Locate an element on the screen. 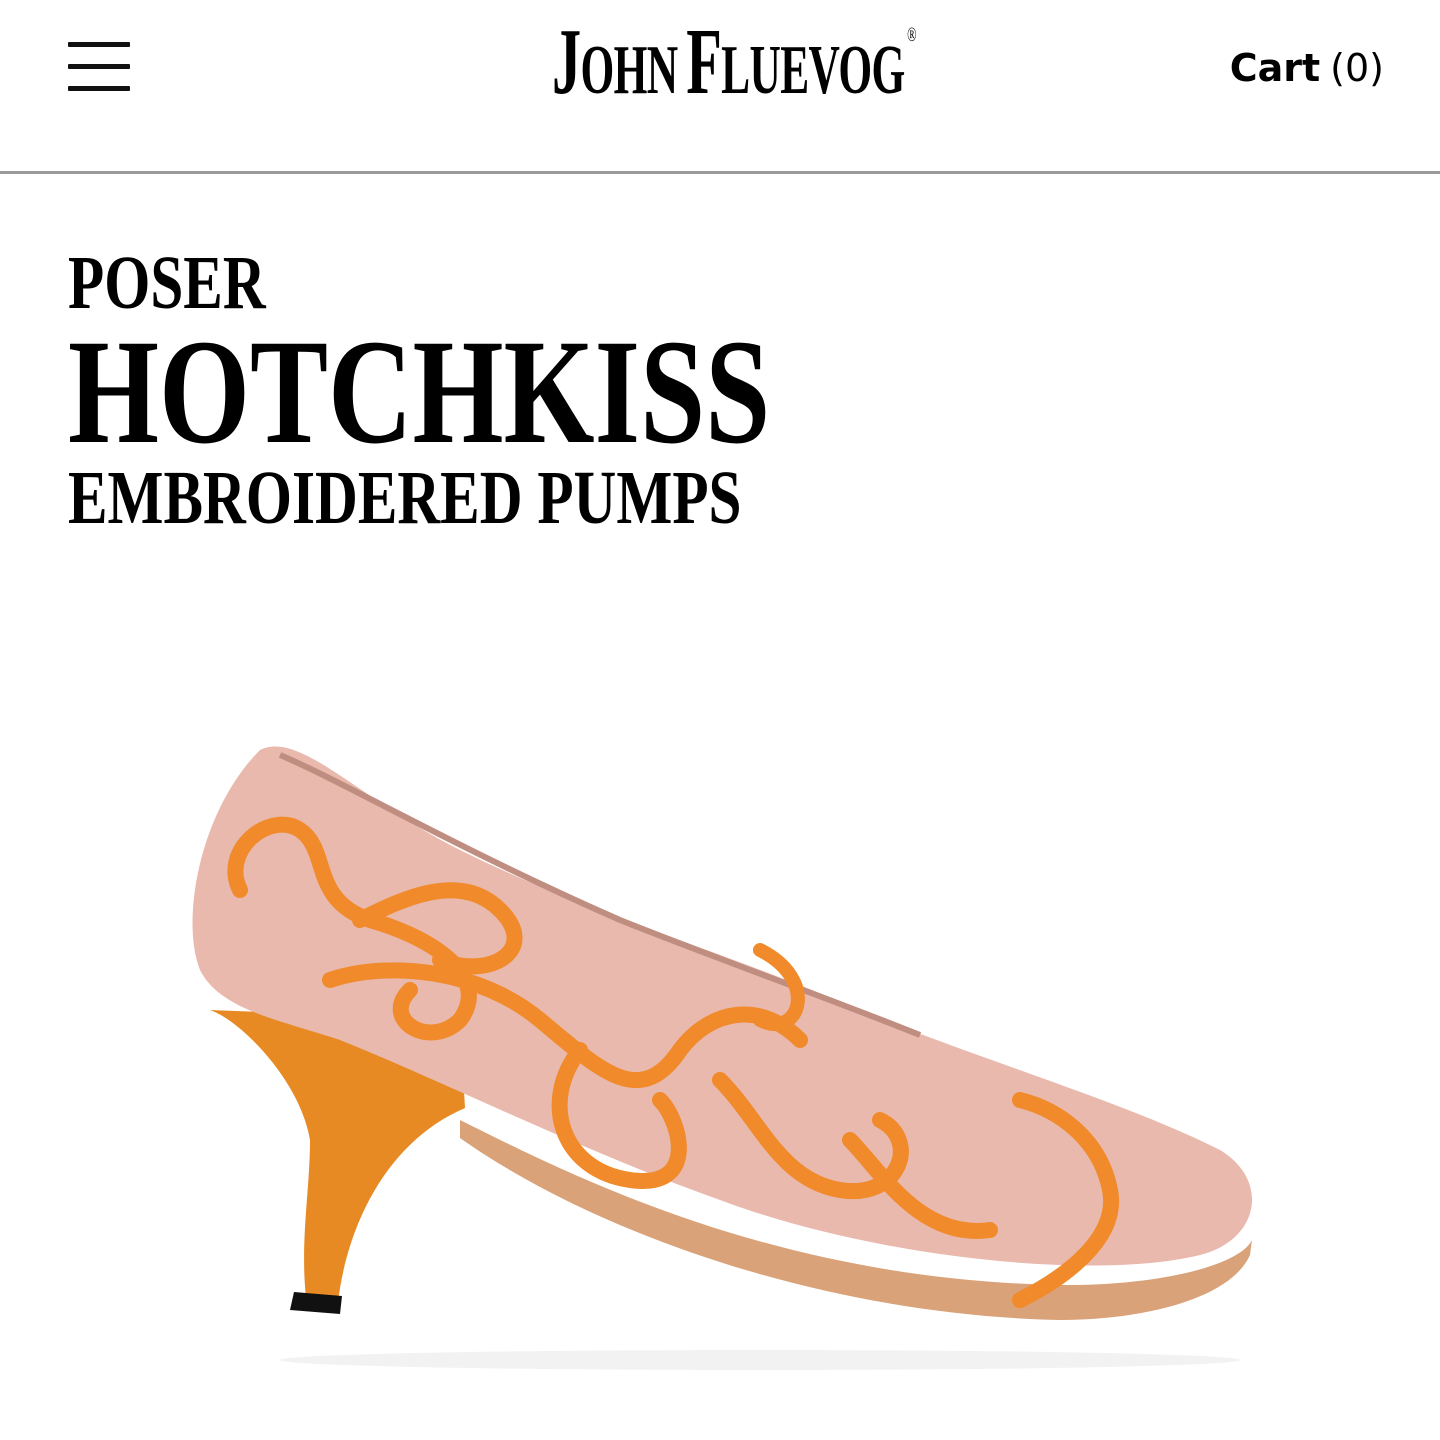  menu-bar-top is located at coordinates (99, 44).